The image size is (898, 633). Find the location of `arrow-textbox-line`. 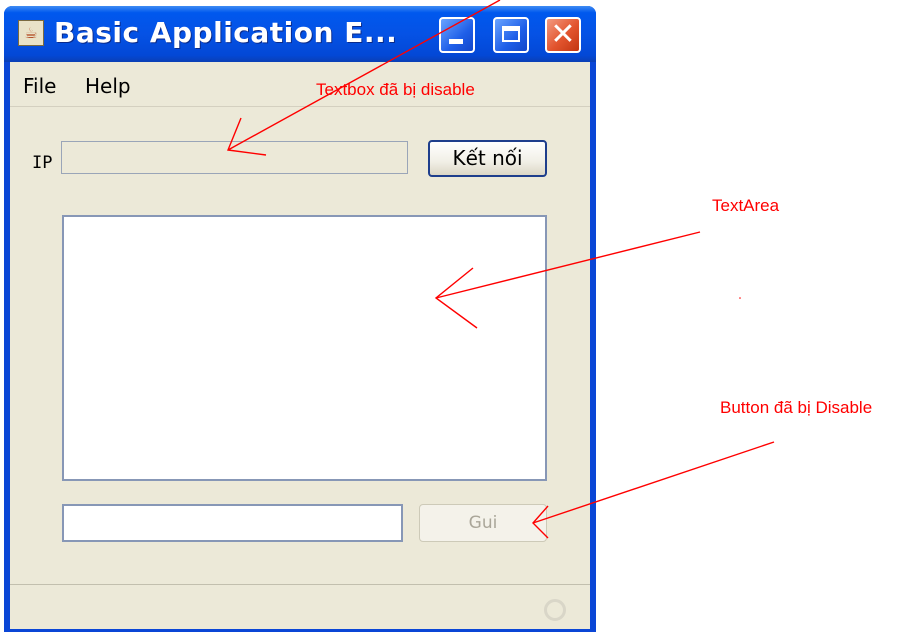

arrow-textbox-line is located at coordinates (364, 75).